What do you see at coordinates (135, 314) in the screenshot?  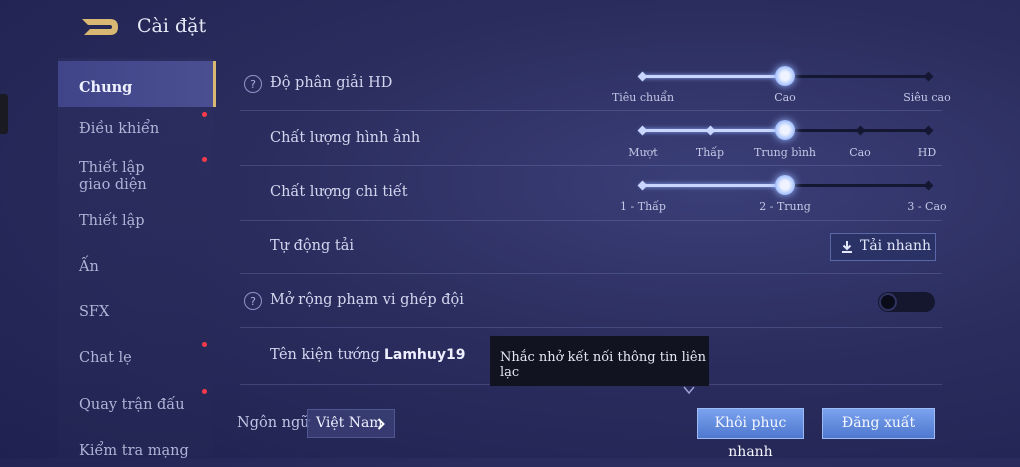 I see `sidebar-item-sfx: SFX` at bounding box center [135, 314].